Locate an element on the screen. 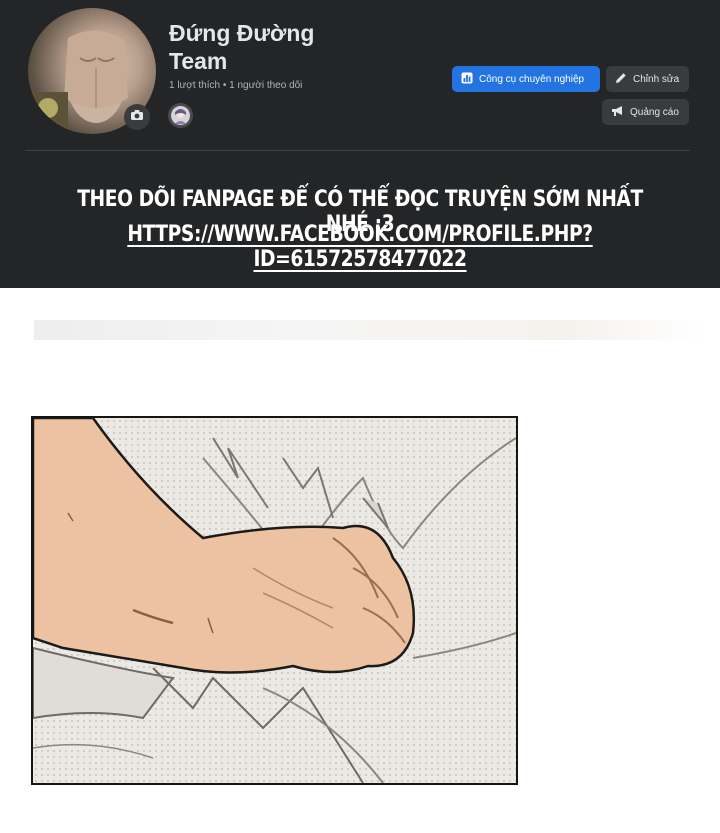 This screenshot has height=833, width=720. megaphone-icon is located at coordinates (617, 112).